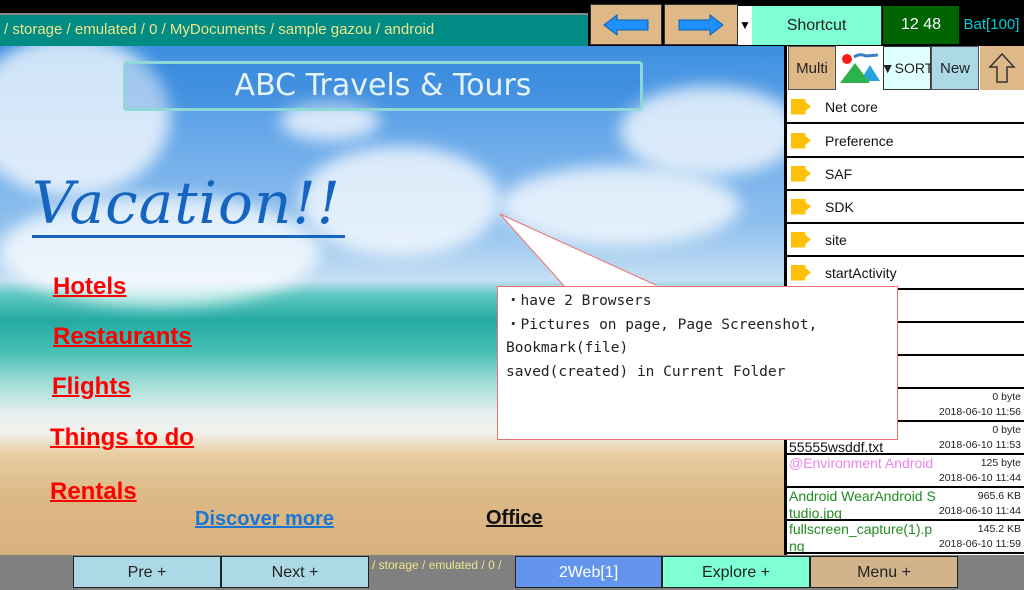 This screenshot has height=590, width=1024. I want to click on link-things-to-do: Things to do, so click(122, 438).